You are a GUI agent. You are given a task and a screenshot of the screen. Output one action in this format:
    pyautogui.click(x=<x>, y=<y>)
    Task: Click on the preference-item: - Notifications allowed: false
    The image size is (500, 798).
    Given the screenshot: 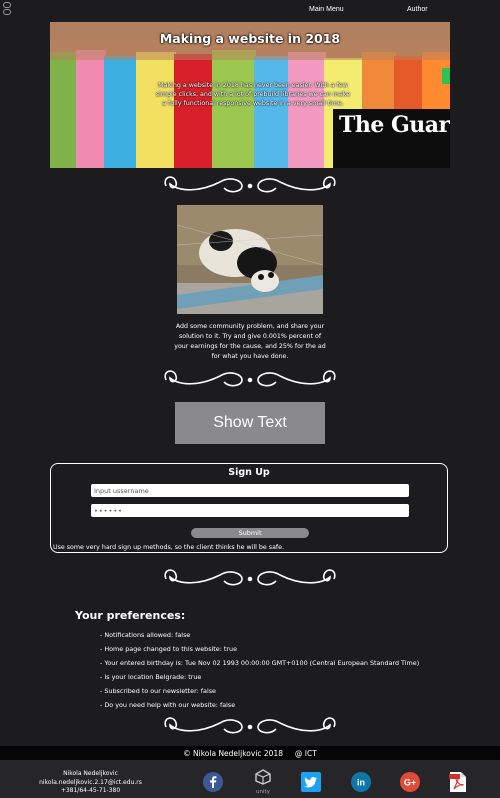 What is the action you would take?
    pyautogui.click(x=145, y=635)
    